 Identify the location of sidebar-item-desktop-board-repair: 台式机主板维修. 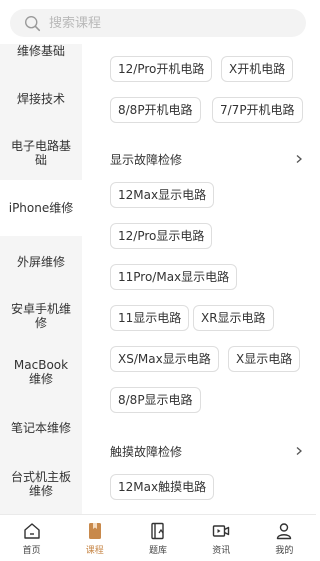
(41, 484).